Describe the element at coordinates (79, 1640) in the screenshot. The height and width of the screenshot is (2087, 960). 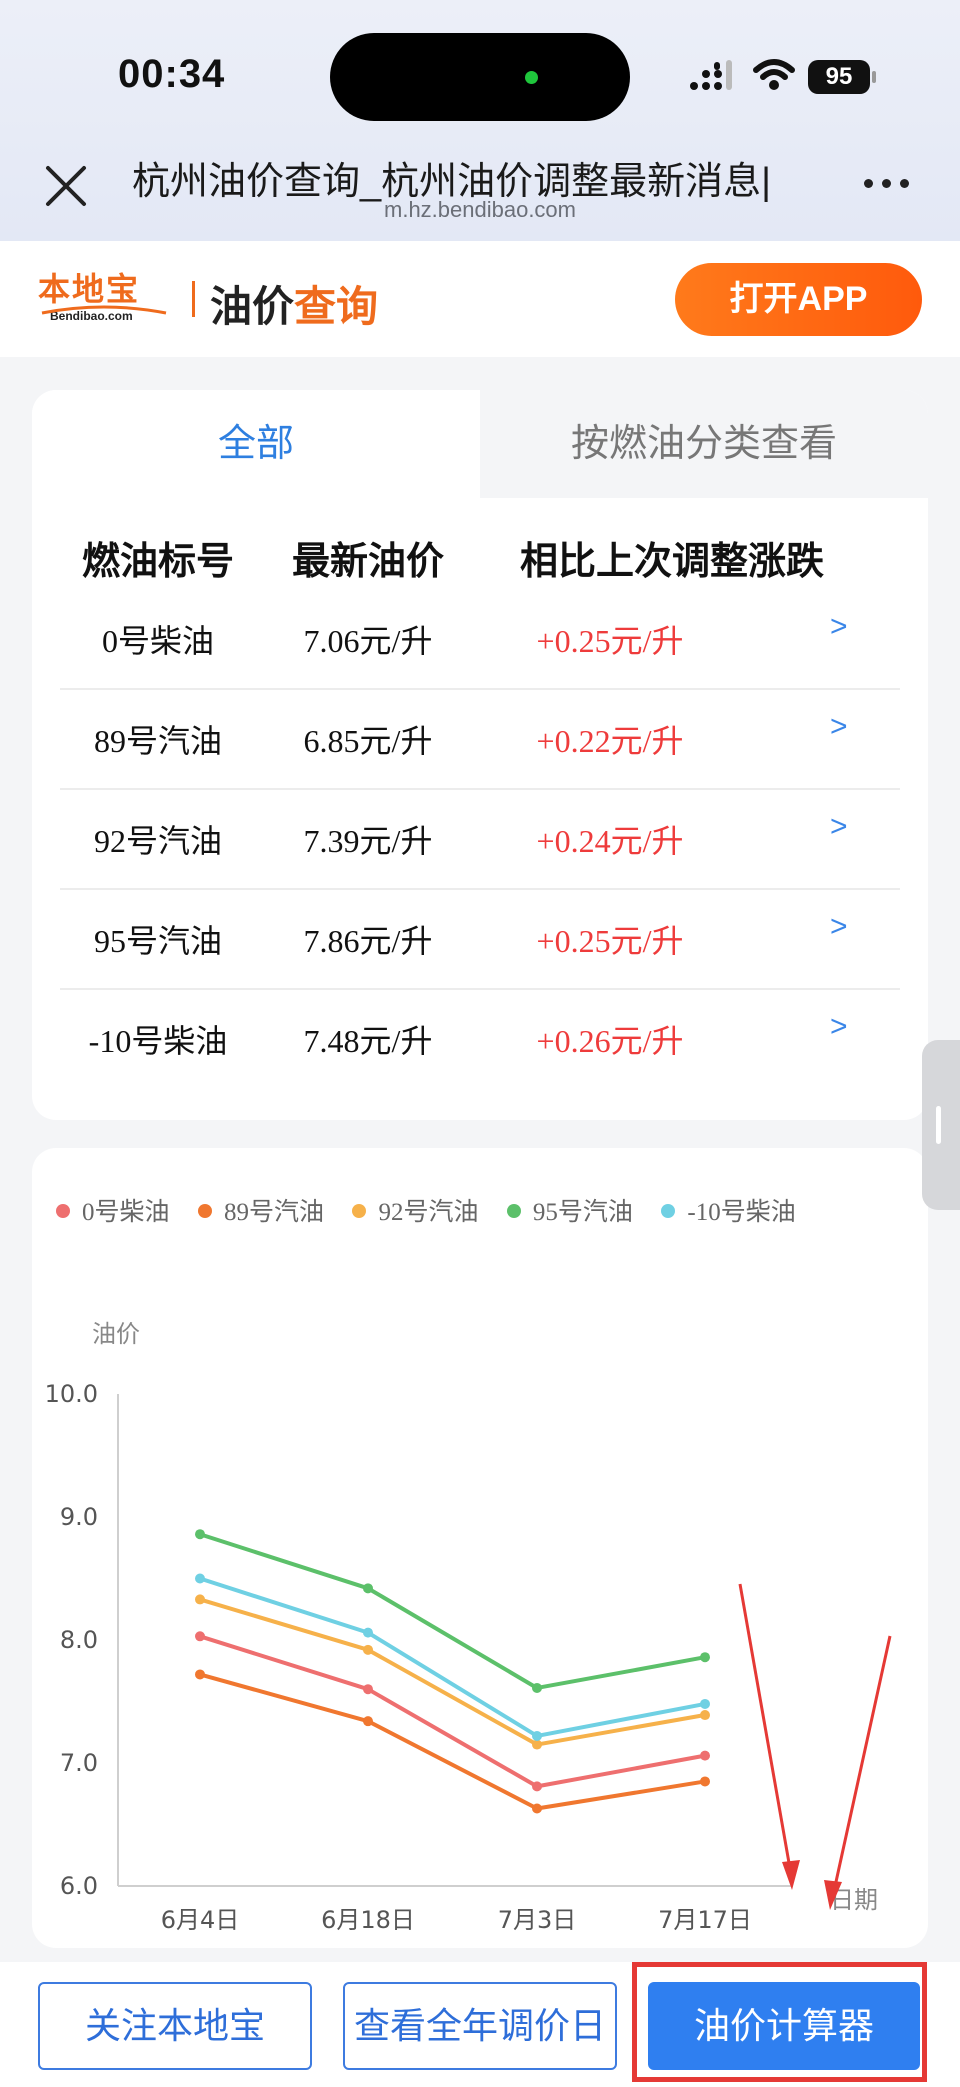
I see `y-tick-label: 8.0` at that location.